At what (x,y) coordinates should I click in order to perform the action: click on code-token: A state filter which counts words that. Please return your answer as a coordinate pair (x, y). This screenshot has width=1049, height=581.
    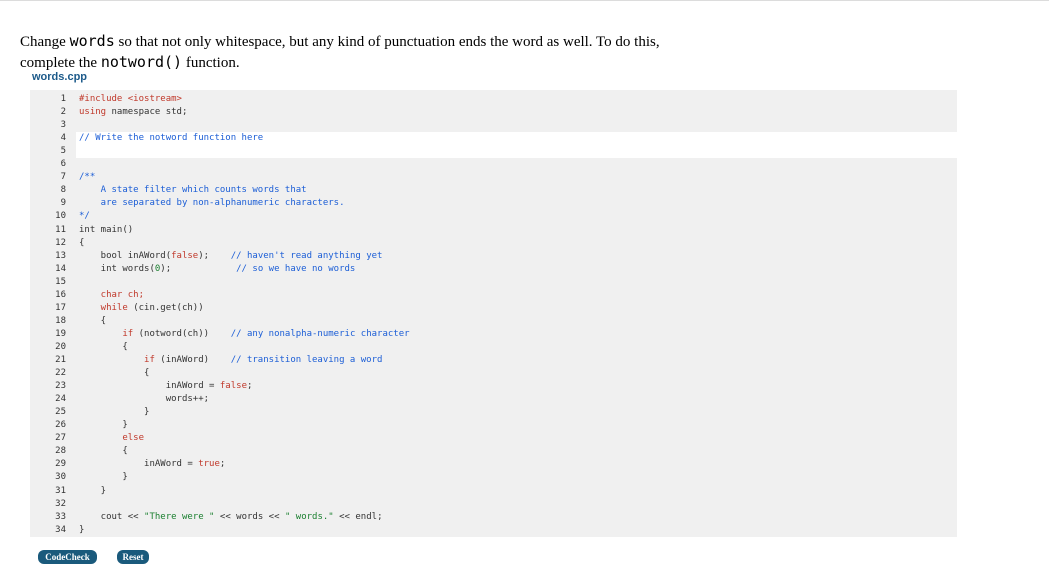
    Looking at the image, I should click on (193, 190).